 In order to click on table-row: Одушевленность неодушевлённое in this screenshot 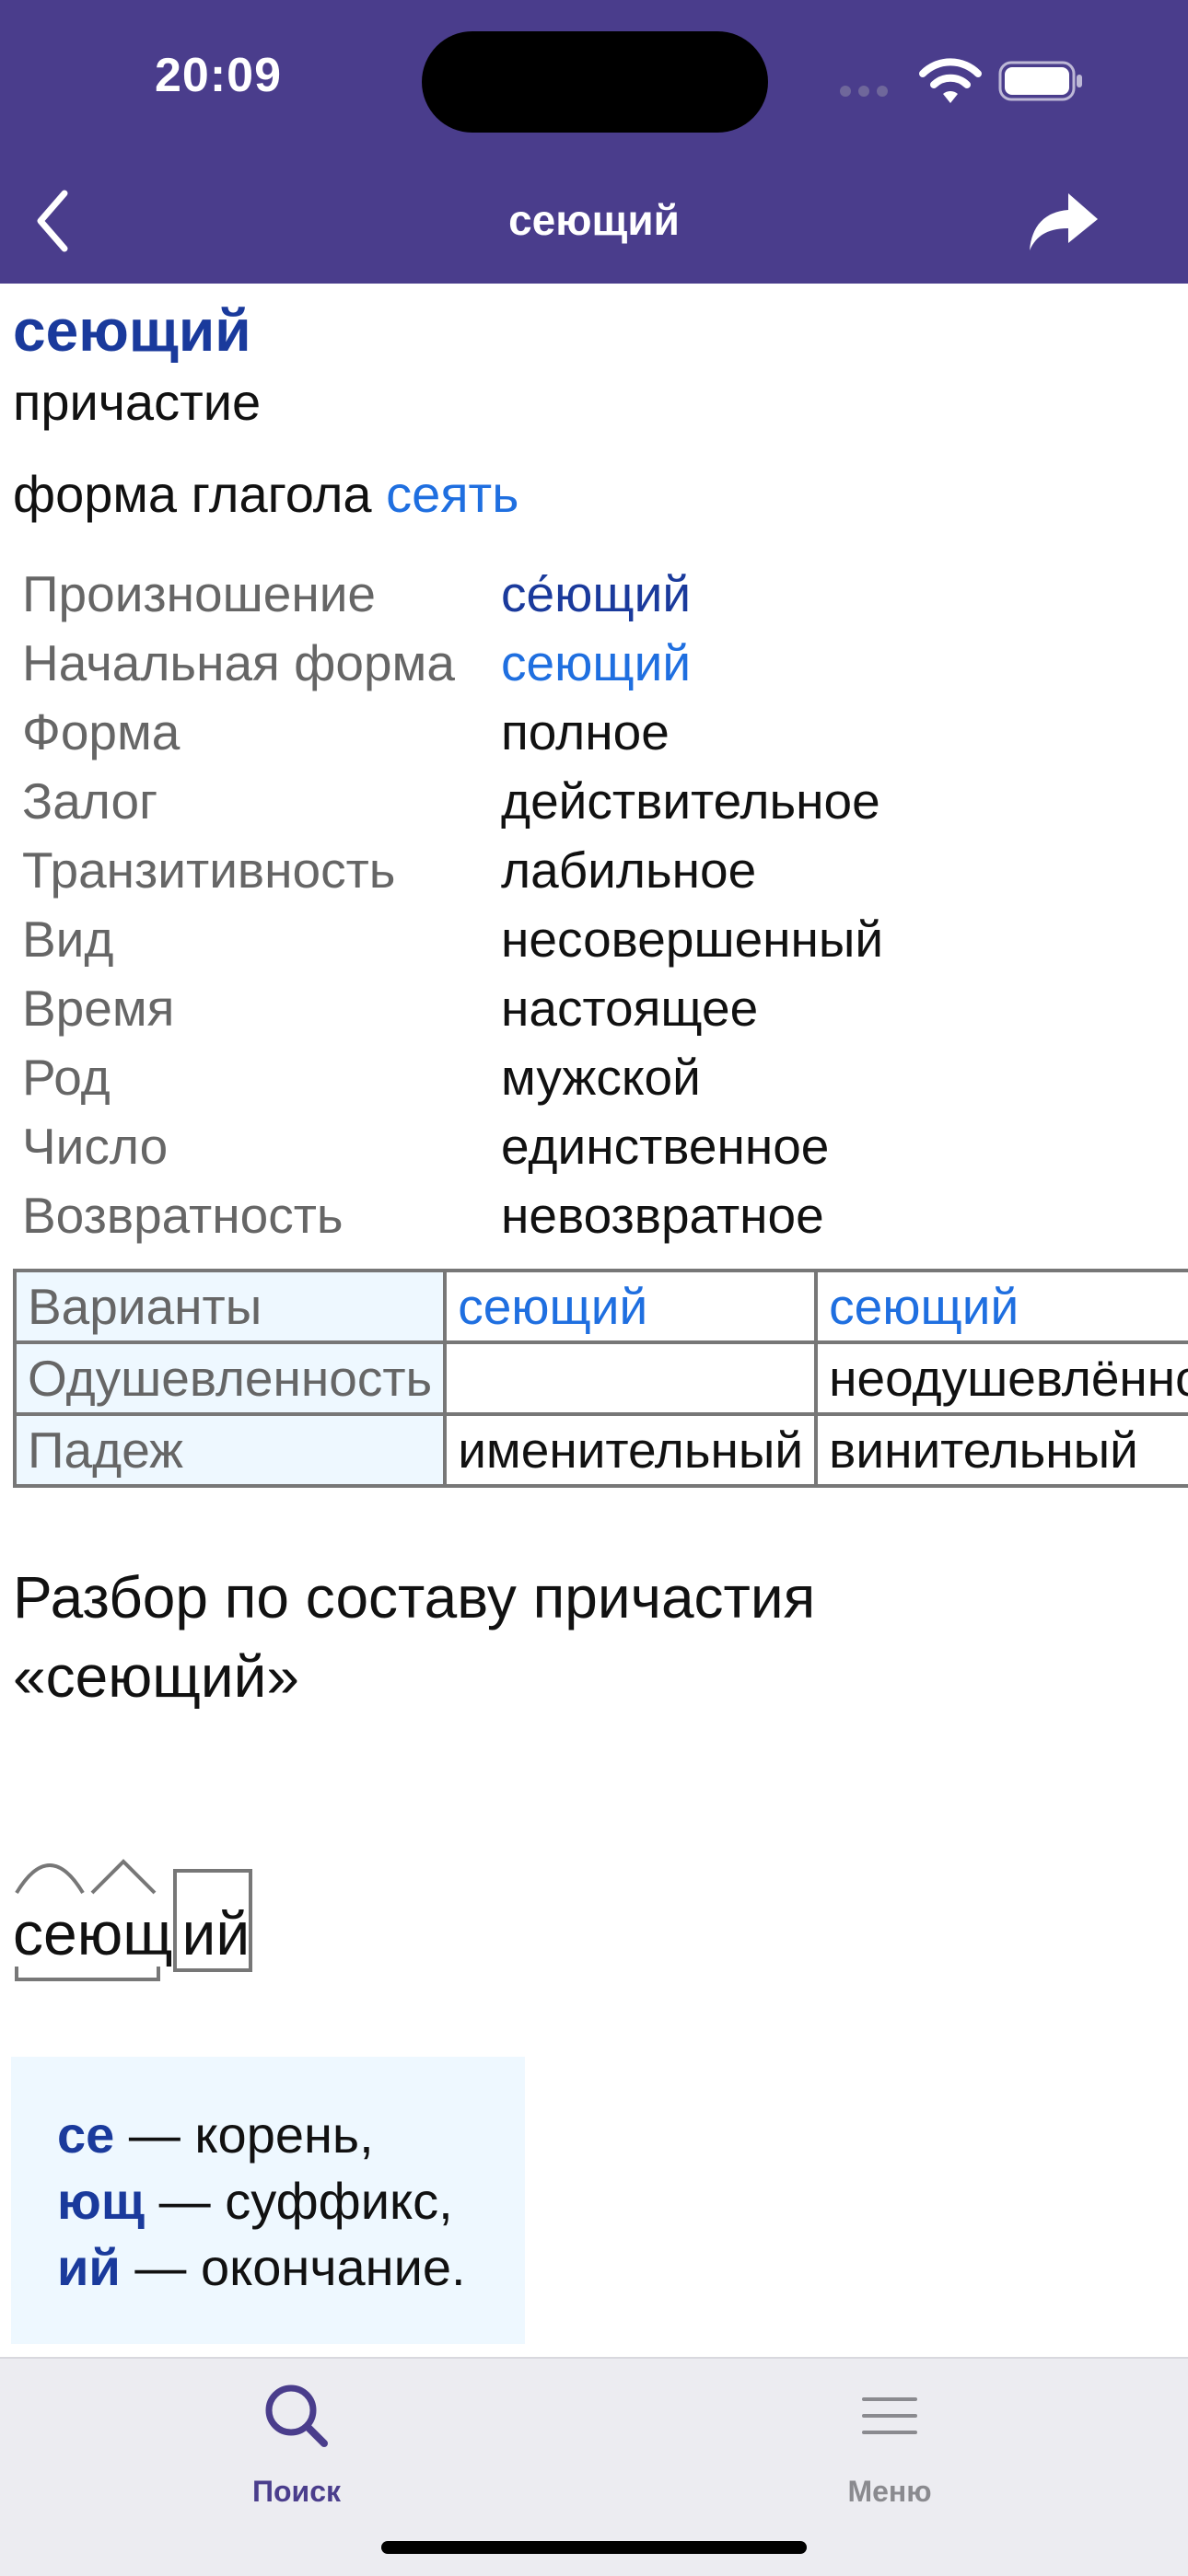, I will do `click(600, 1378)`.